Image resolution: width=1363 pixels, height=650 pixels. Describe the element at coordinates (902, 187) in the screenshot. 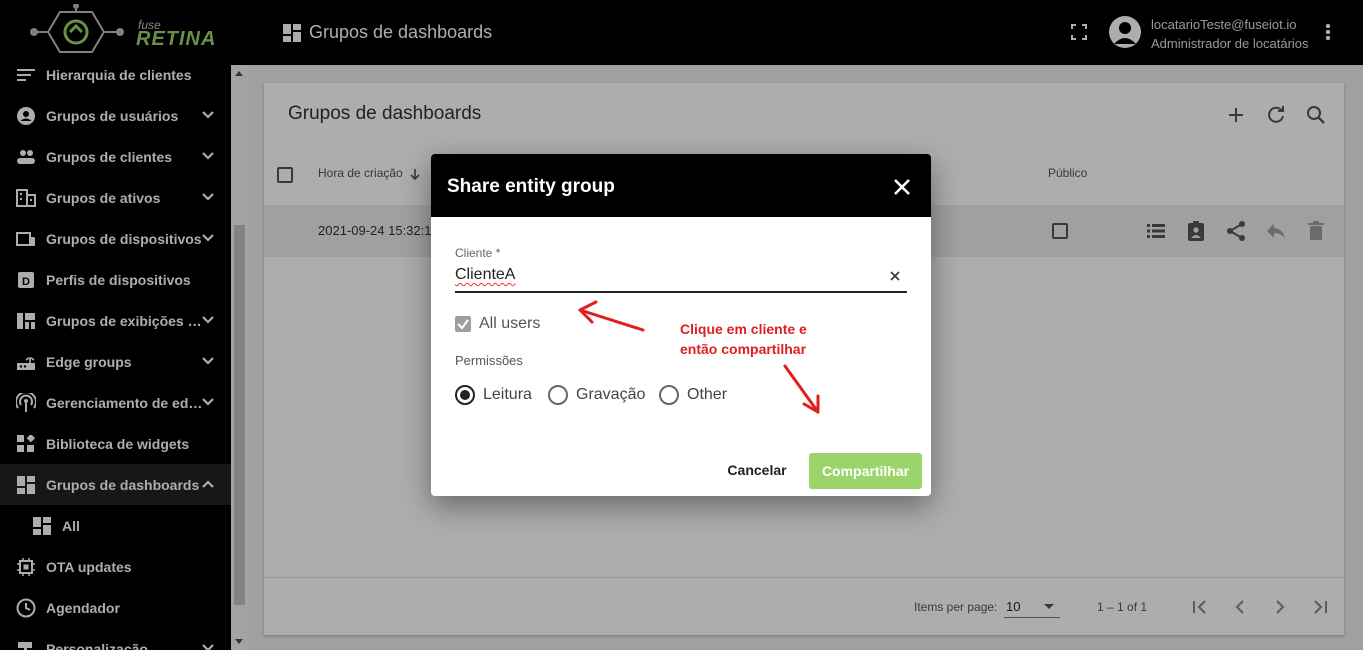

I see `close-icon` at that location.